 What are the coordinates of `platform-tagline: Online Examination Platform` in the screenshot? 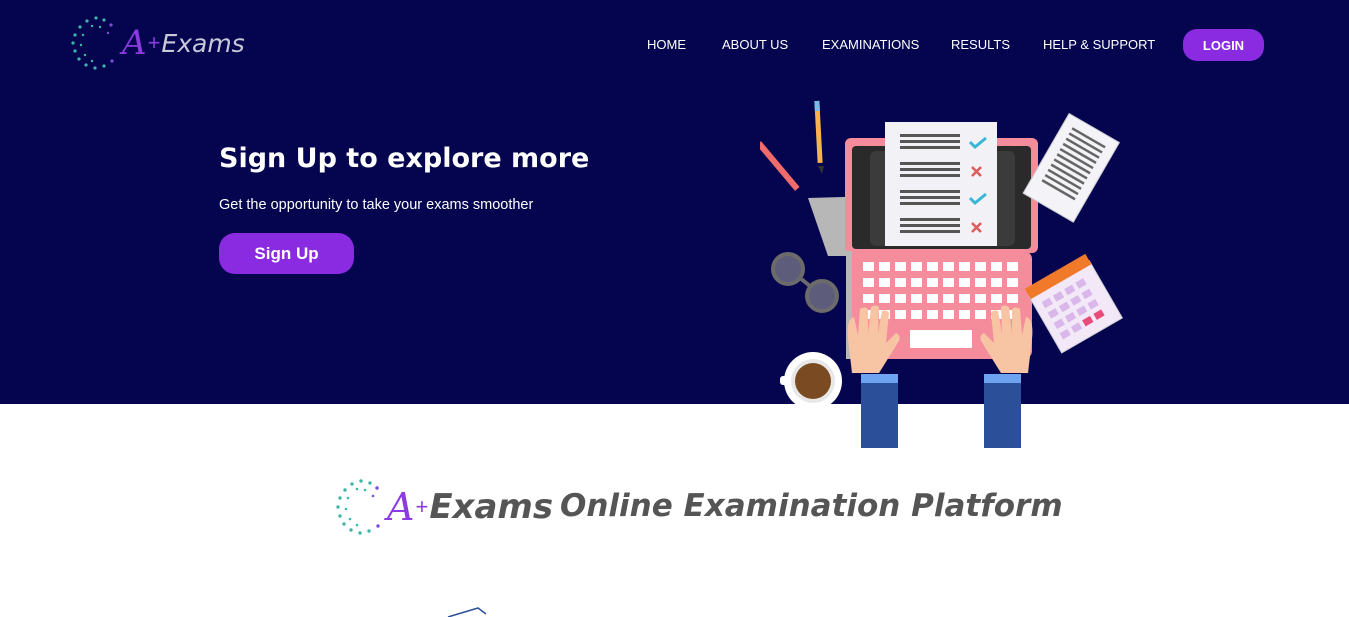 It's located at (811, 506).